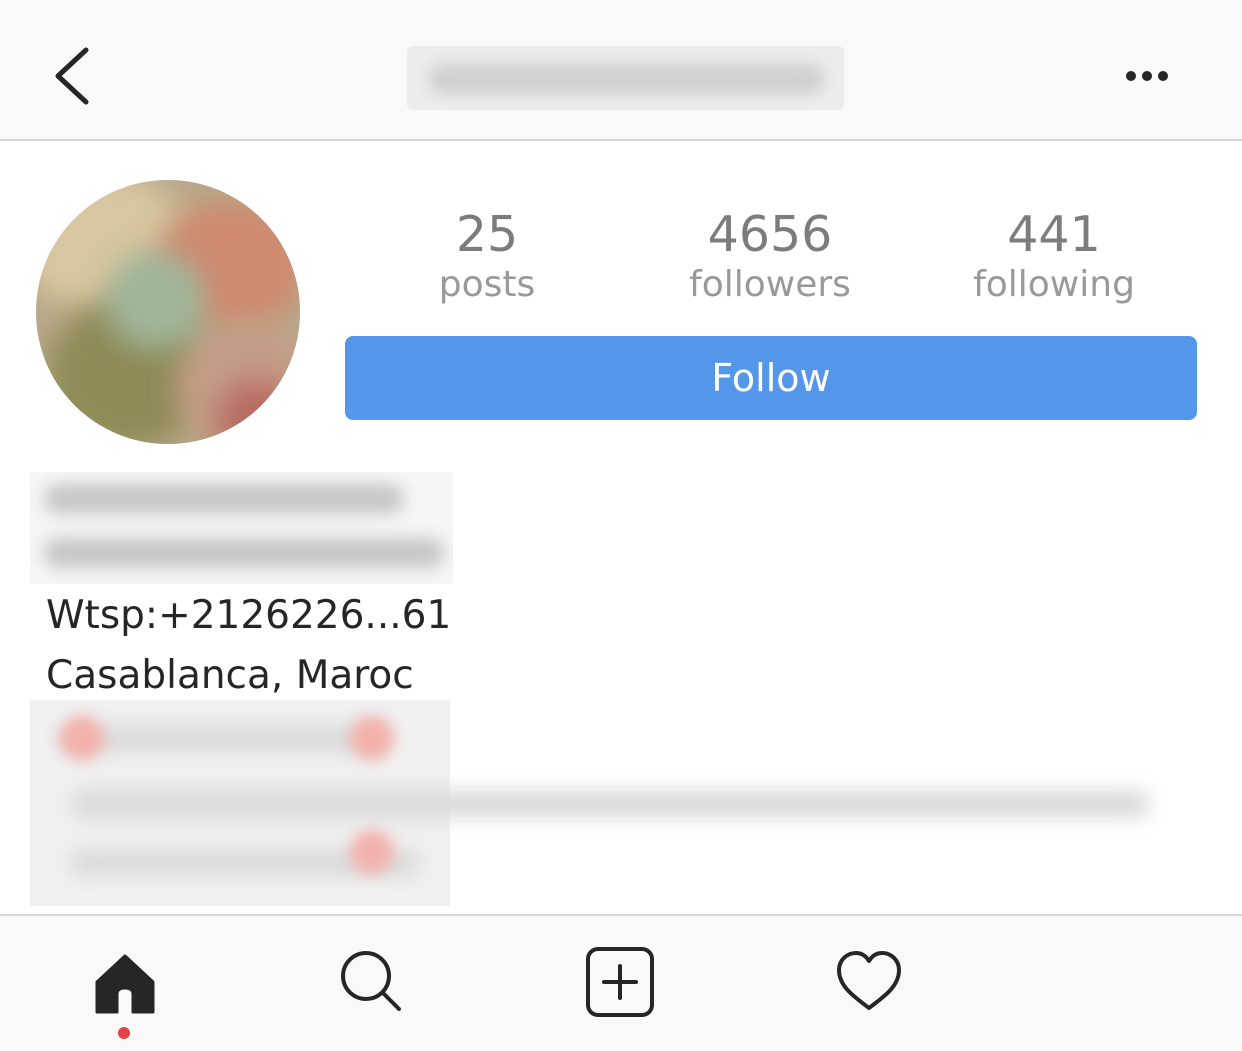  Describe the element at coordinates (1054, 234) in the screenshot. I see `following-value: 441` at that location.